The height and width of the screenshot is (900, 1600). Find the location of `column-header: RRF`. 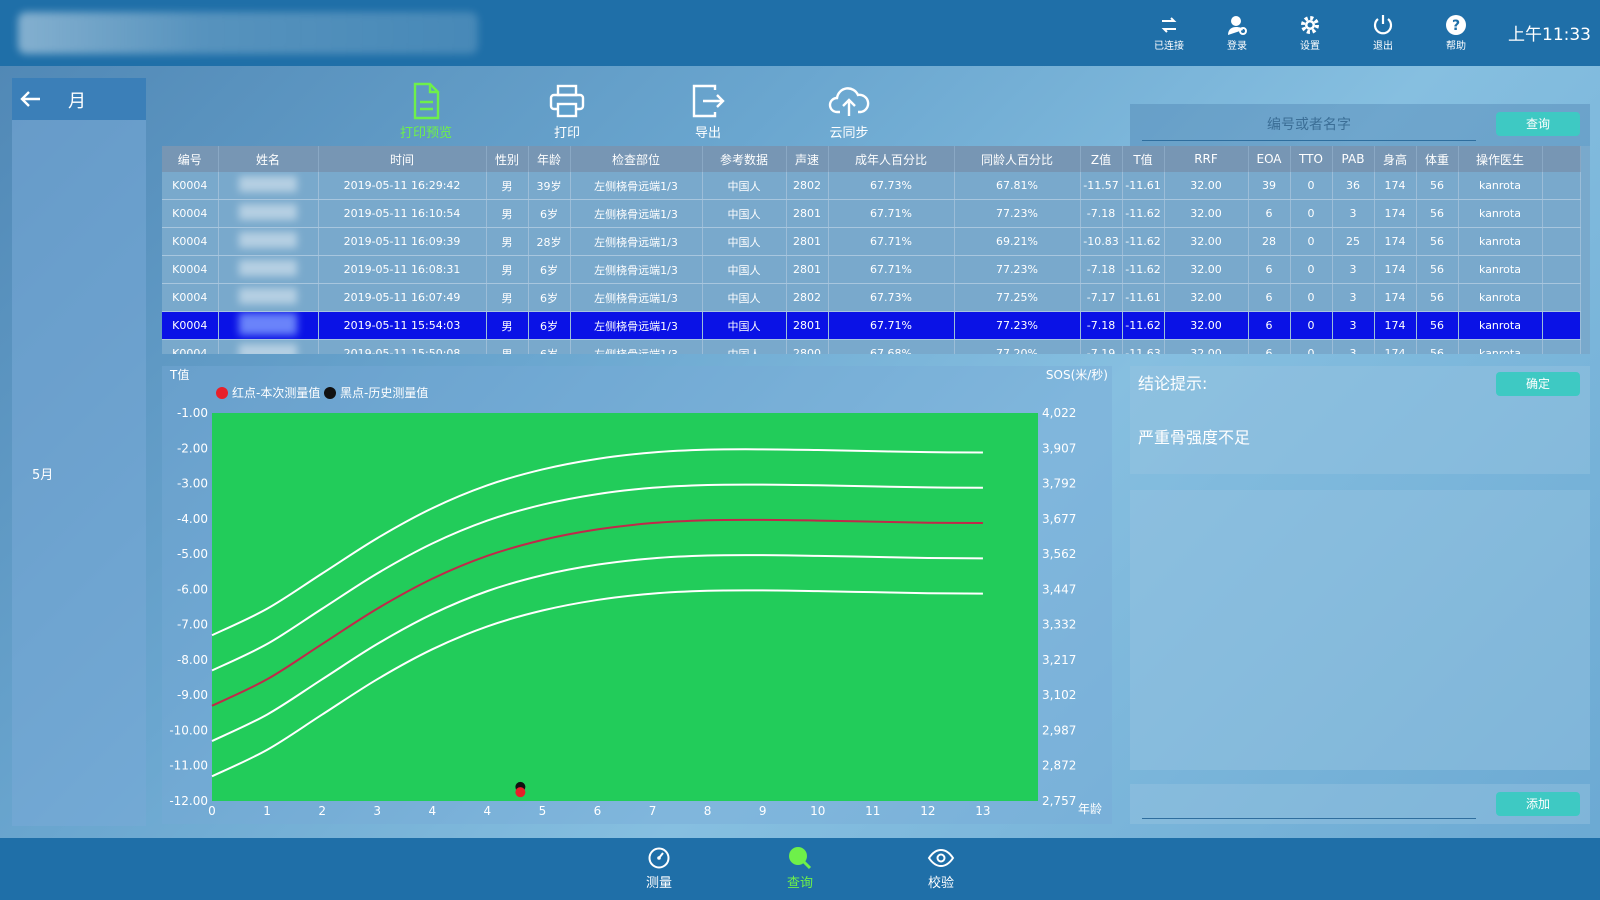

column-header: RRF is located at coordinates (1206, 159).